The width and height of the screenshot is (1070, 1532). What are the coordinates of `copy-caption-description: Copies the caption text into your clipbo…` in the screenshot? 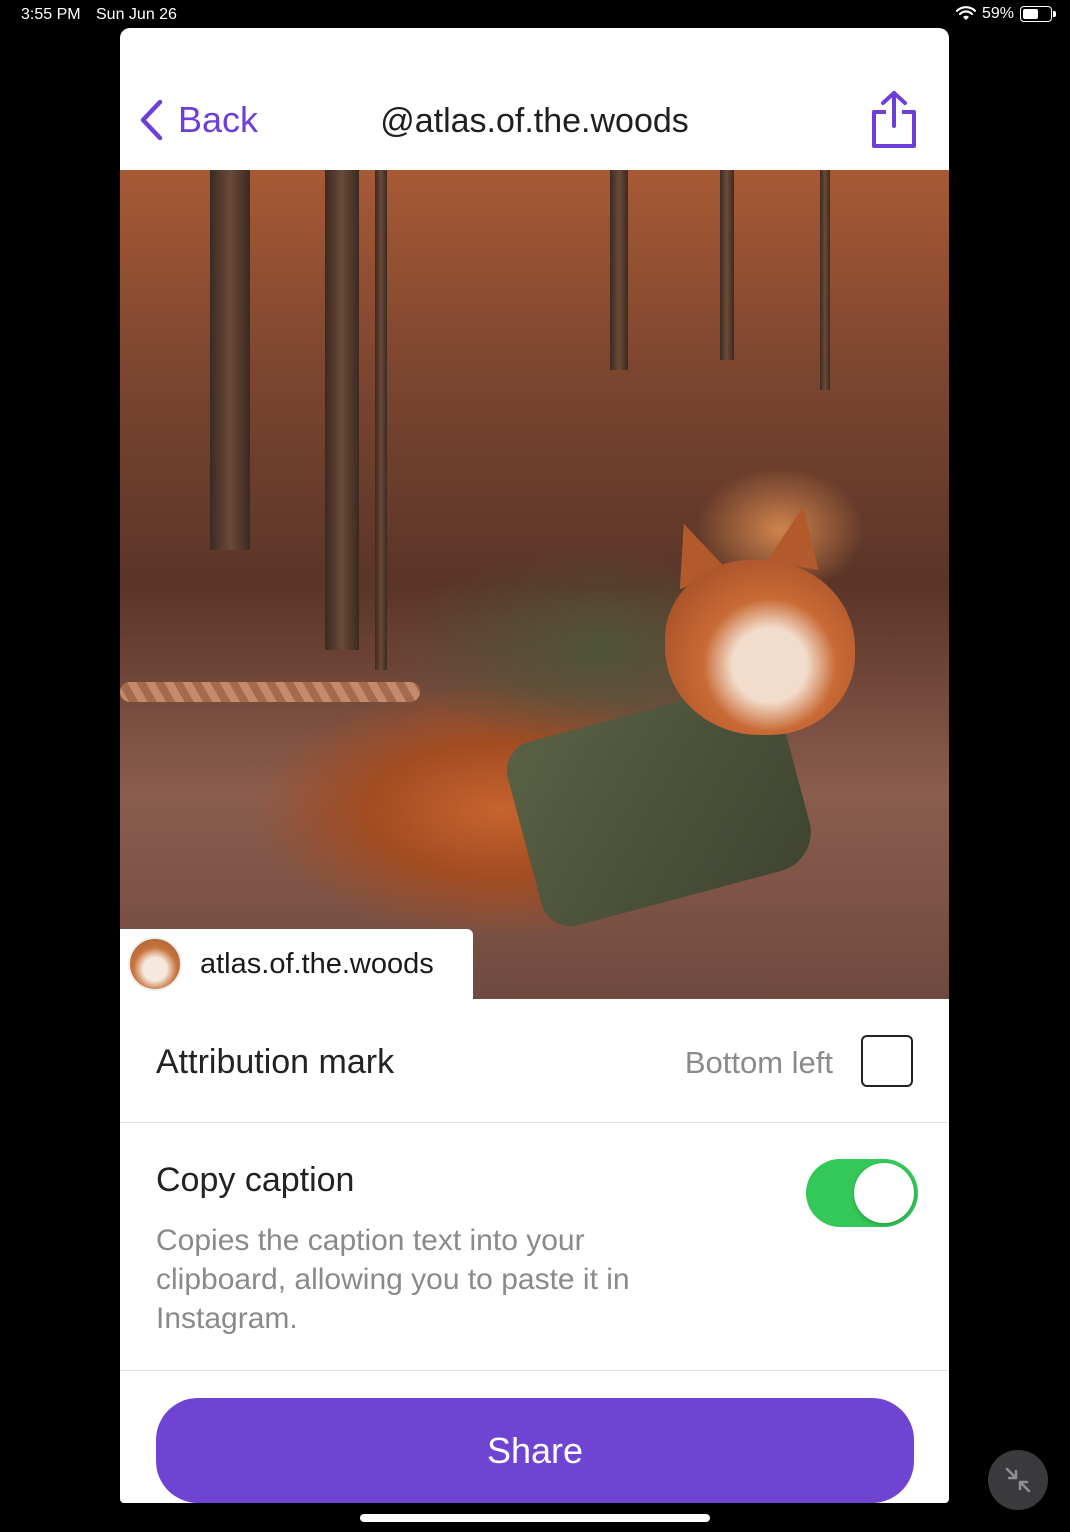 It's located at (393, 1279).